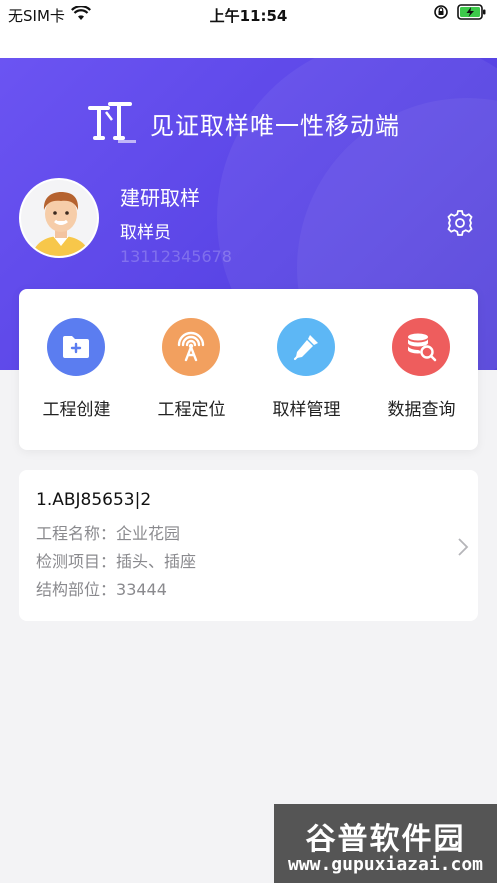 The width and height of the screenshot is (497, 883). I want to click on avatar-illustration, so click(59, 218).